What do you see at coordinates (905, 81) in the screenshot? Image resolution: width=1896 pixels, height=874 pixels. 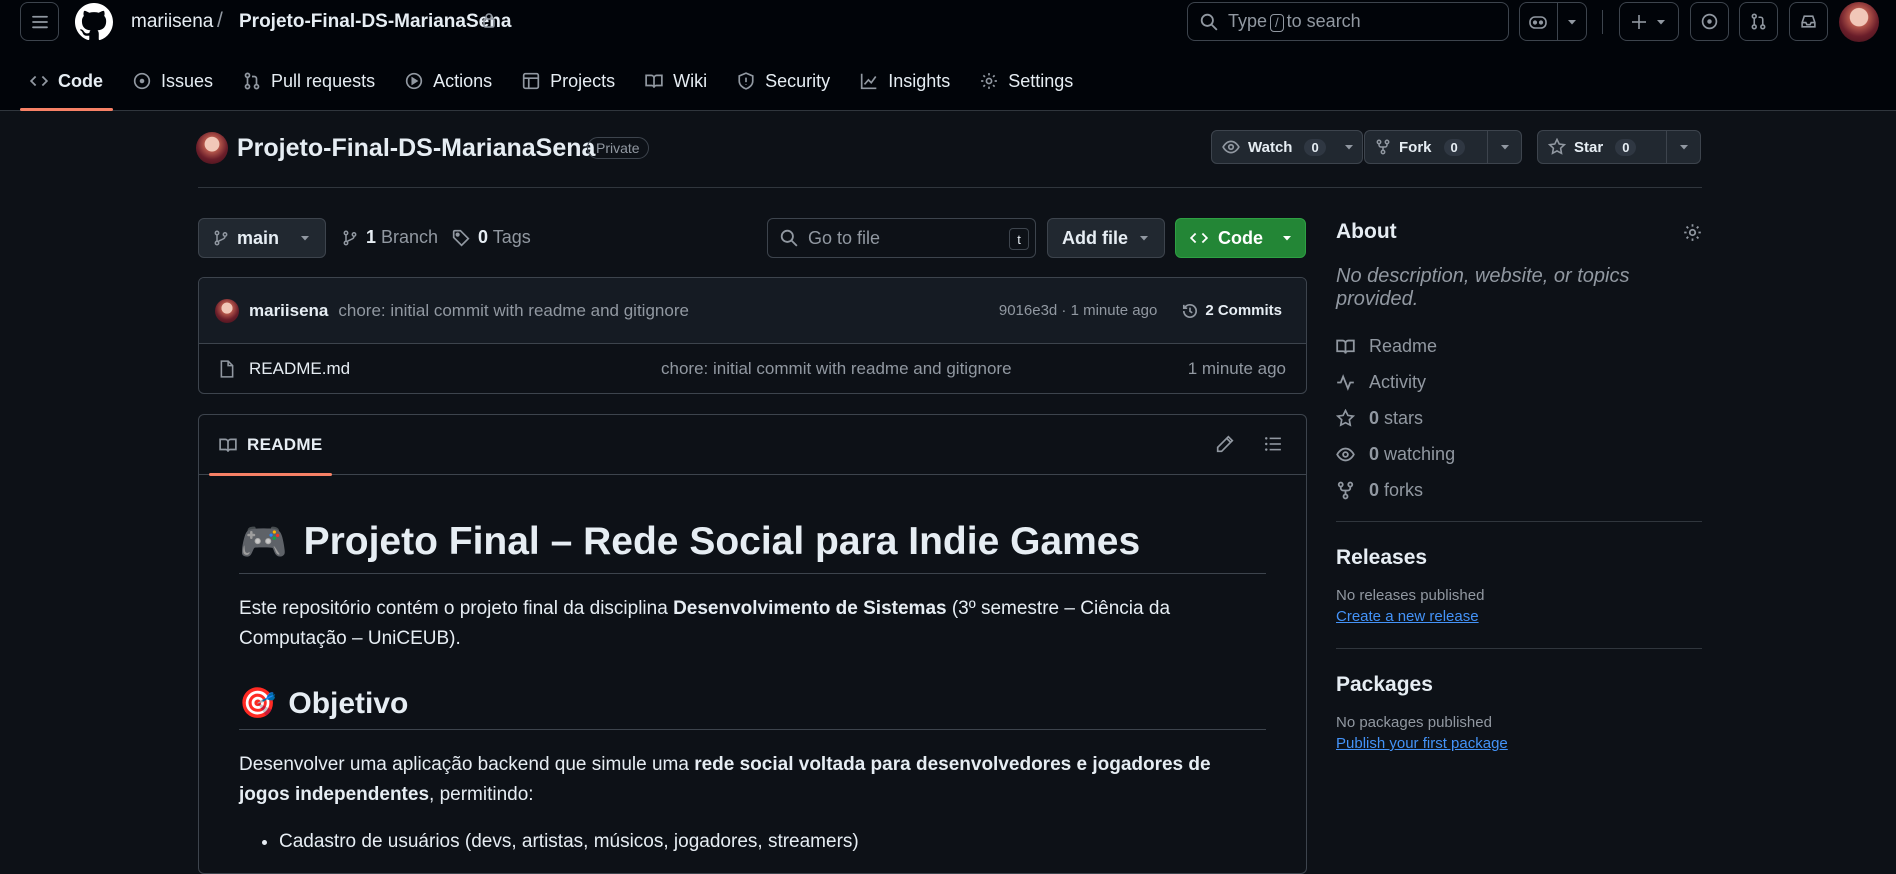 I see `tab-insights: Insights` at bounding box center [905, 81].